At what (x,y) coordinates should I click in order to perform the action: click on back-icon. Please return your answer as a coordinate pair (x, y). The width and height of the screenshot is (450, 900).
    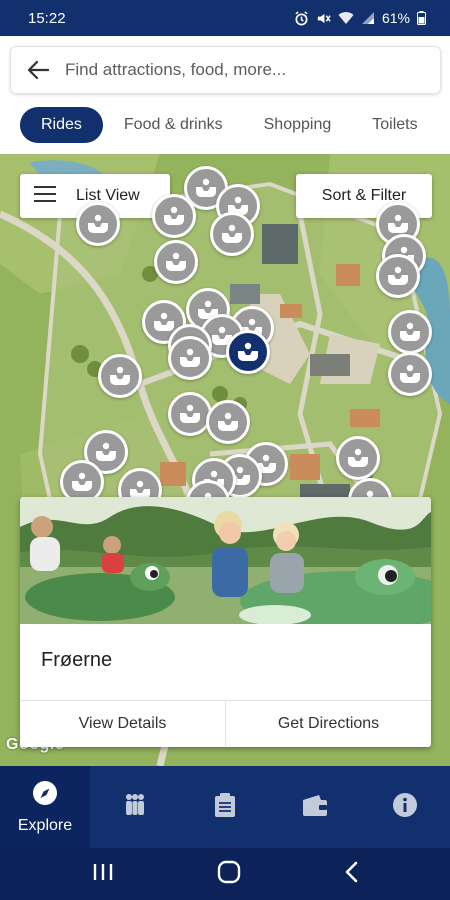
    Looking at the image, I should click on (351, 874).